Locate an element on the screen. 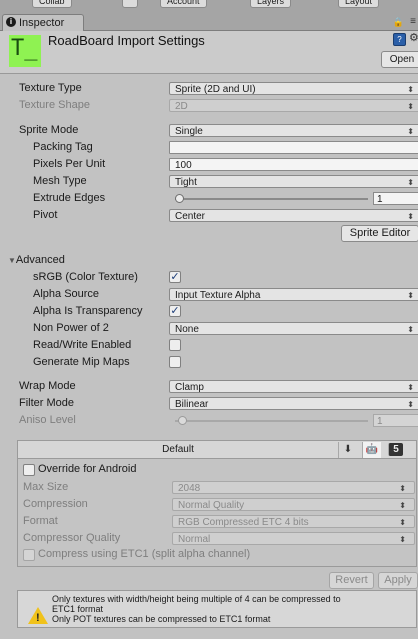 The image size is (418, 639). collab-button: Collab is located at coordinates (52, 4).